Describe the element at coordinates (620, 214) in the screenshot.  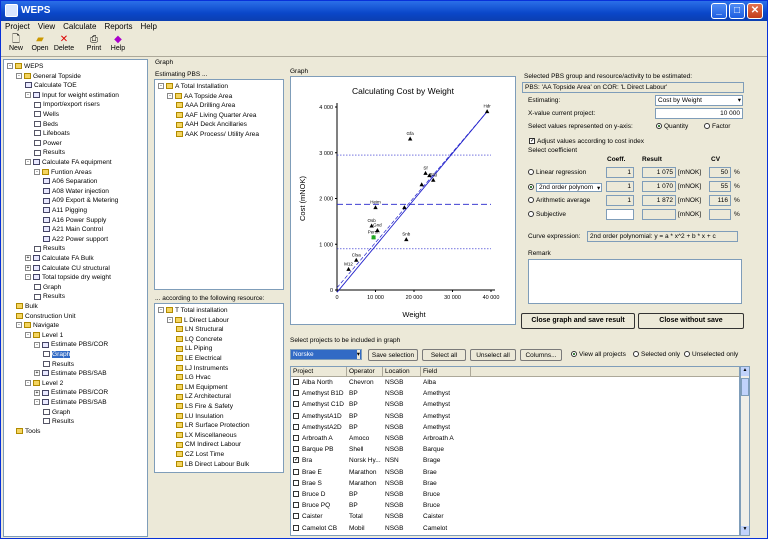
I see `coeff-field` at that location.